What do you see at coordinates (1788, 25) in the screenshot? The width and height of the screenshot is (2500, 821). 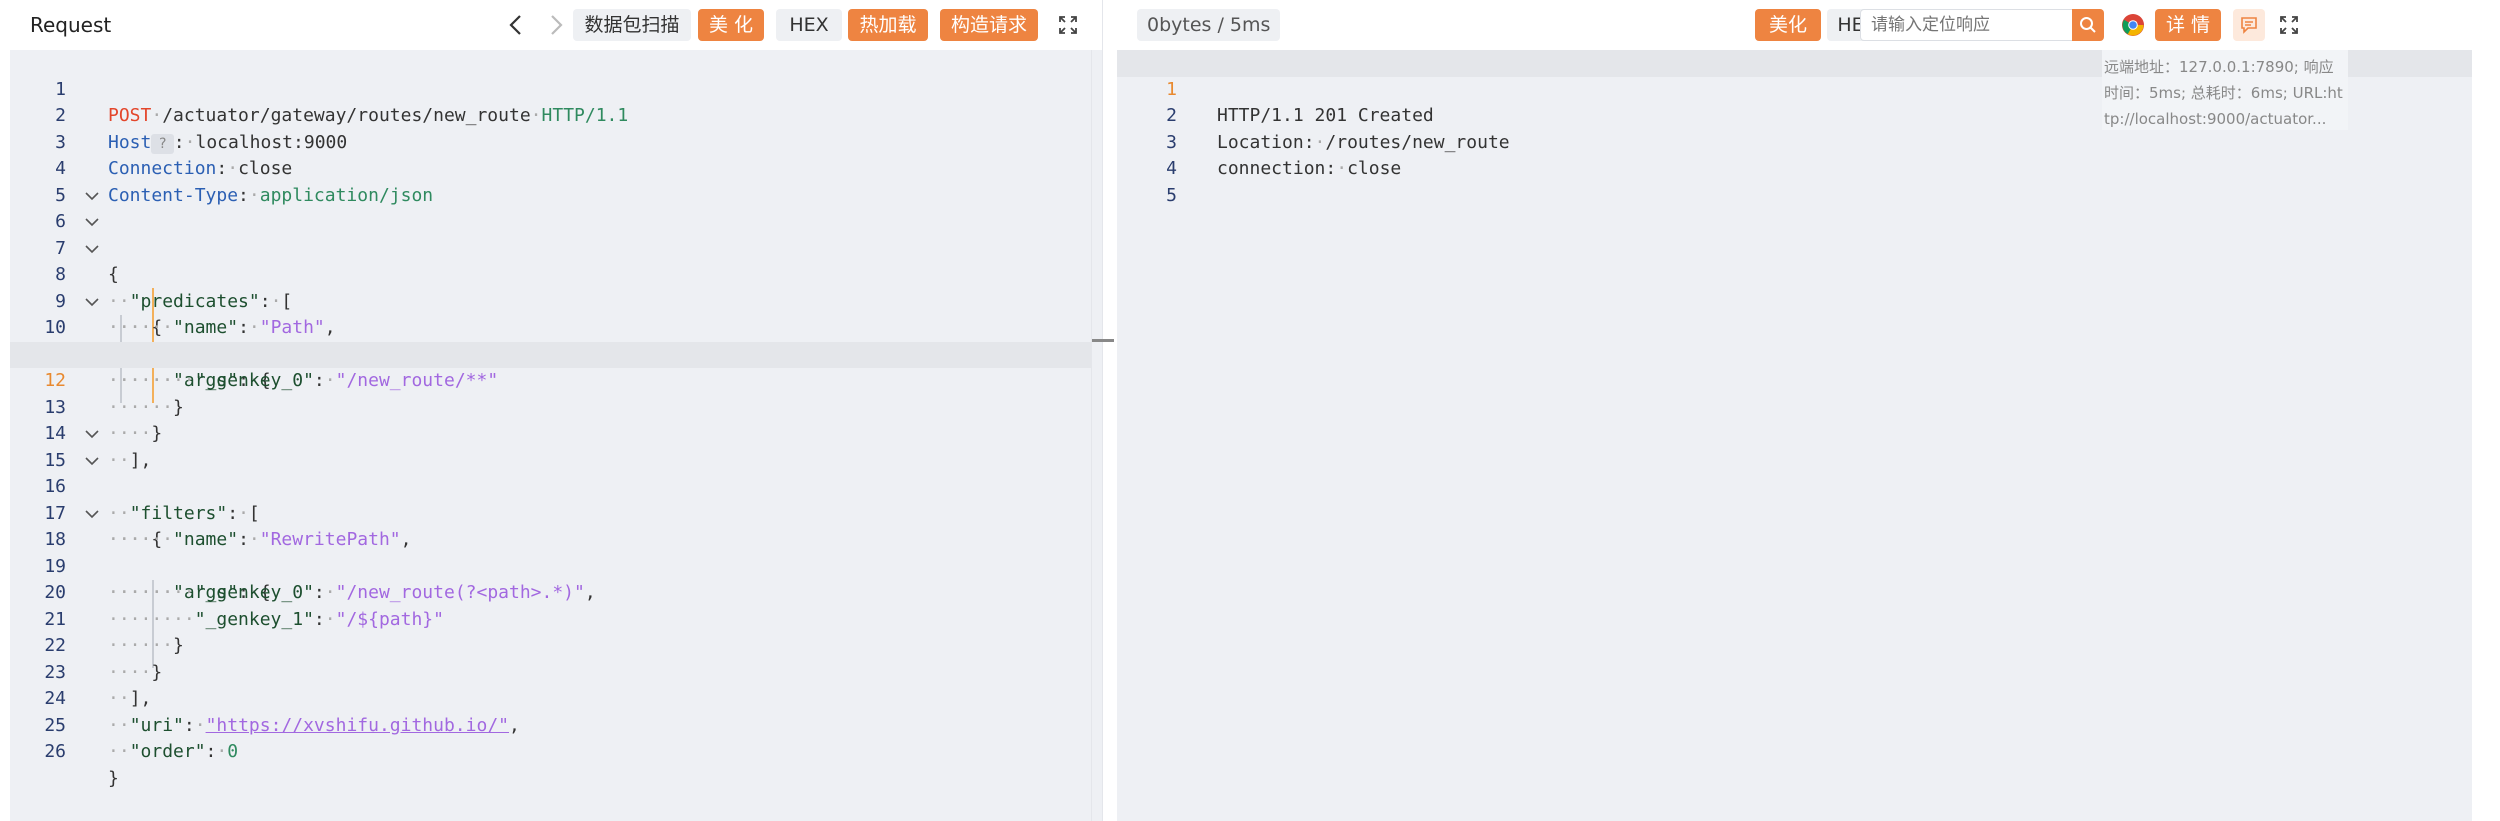 I see `response-beautify-button: 美化` at bounding box center [1788, 25].